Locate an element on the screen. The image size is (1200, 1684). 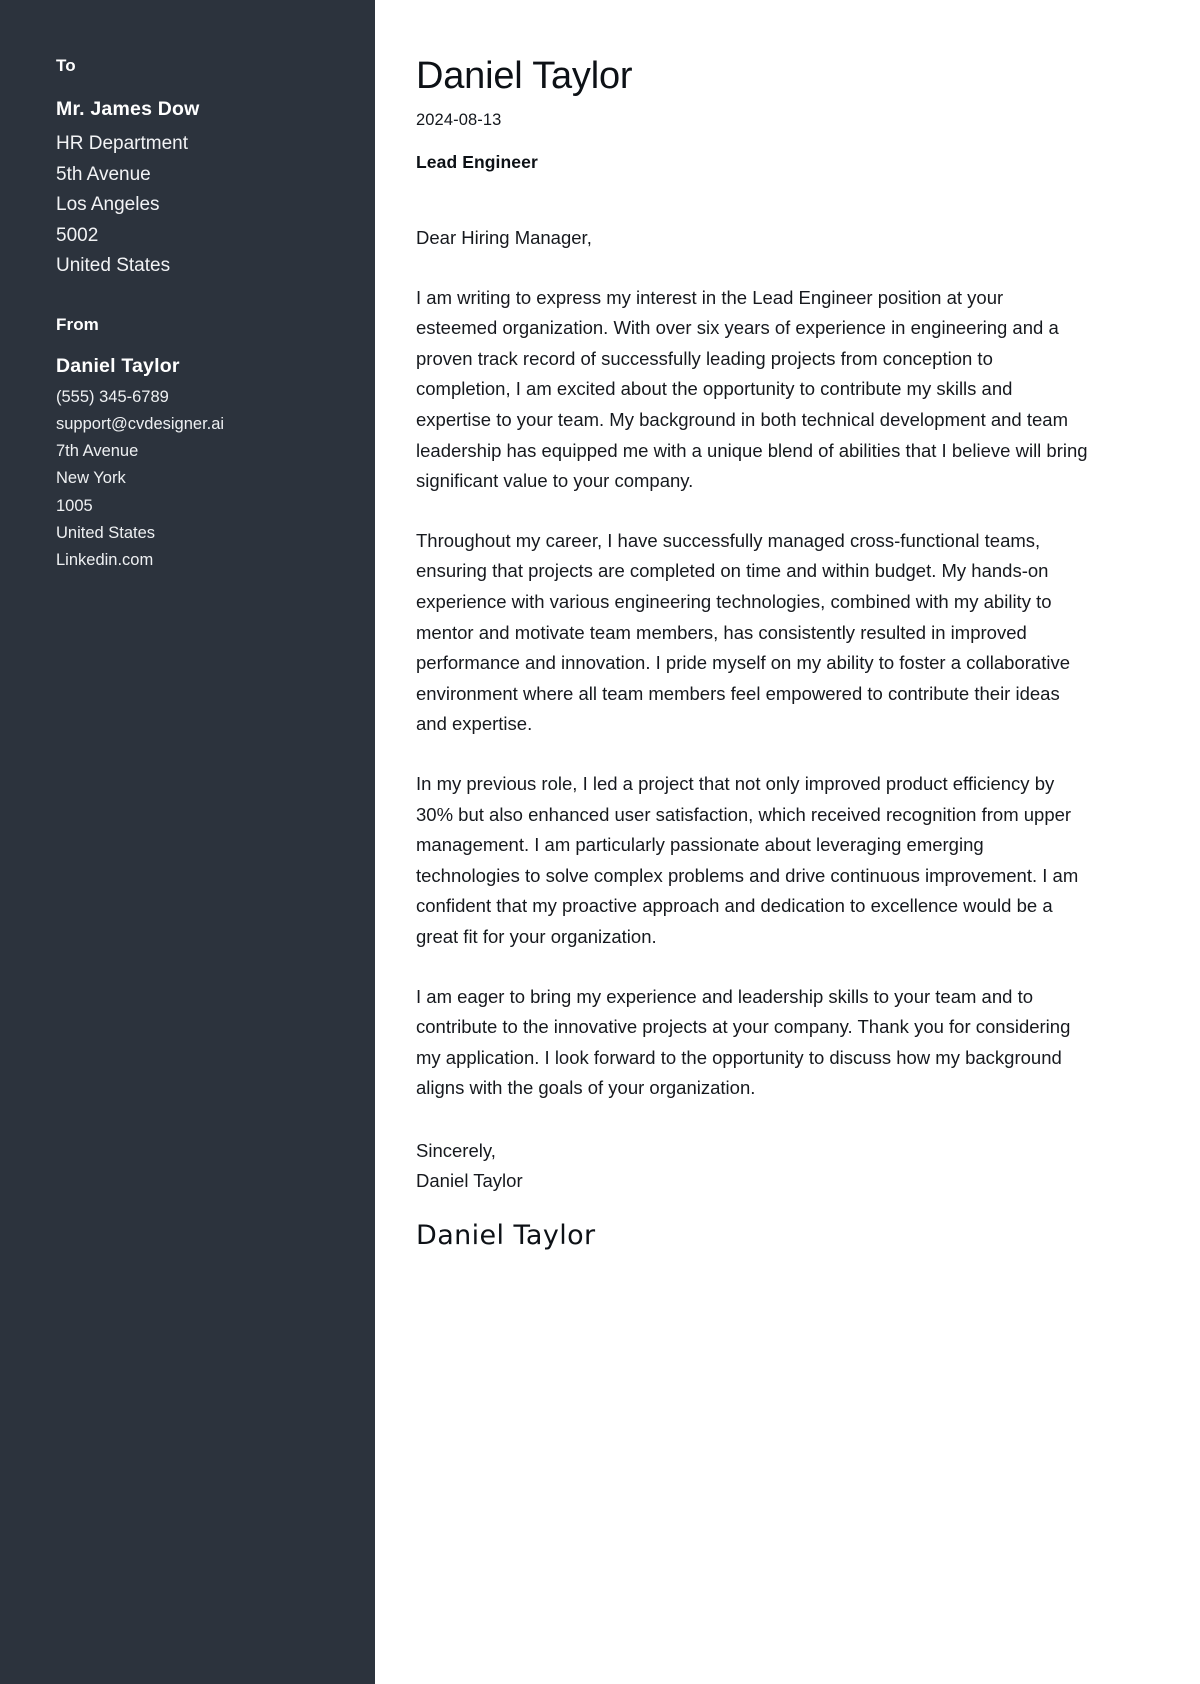
sender-linkedin: Linkedin.com is located at coordinates (105, 560).